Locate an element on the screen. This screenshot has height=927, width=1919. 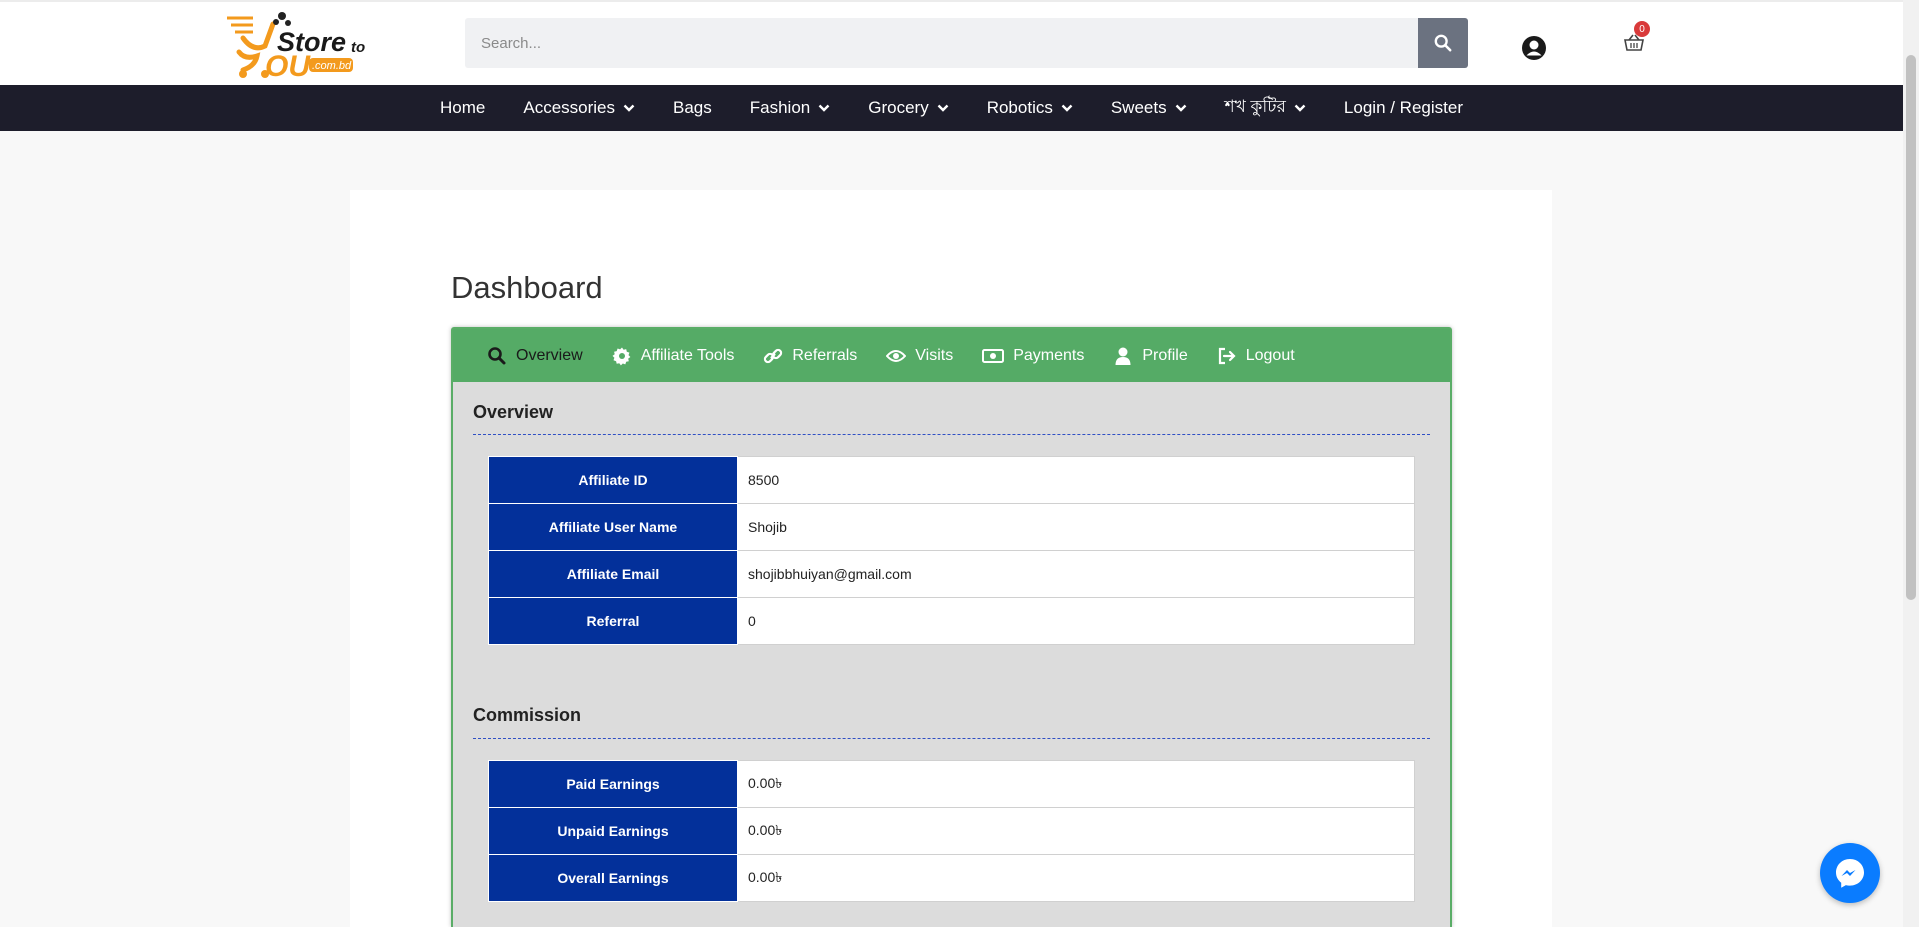
tab-visits: Visits is located at coordinates (919, 356).